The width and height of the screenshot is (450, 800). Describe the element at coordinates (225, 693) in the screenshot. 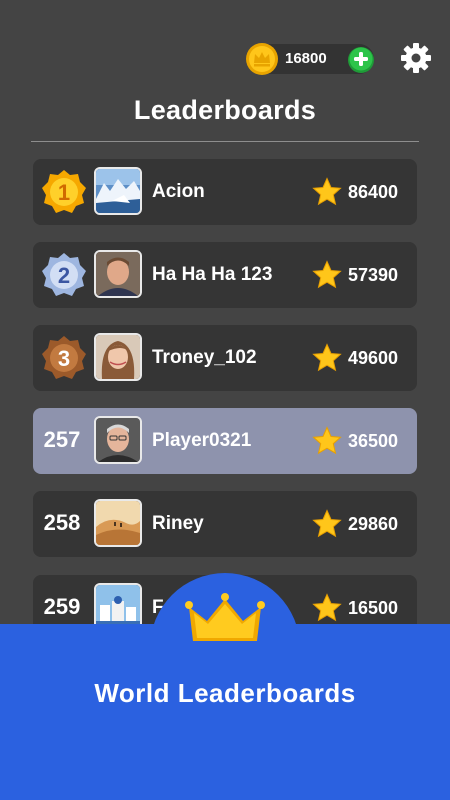

I see `banner-title: World Leaderboards` at that location.